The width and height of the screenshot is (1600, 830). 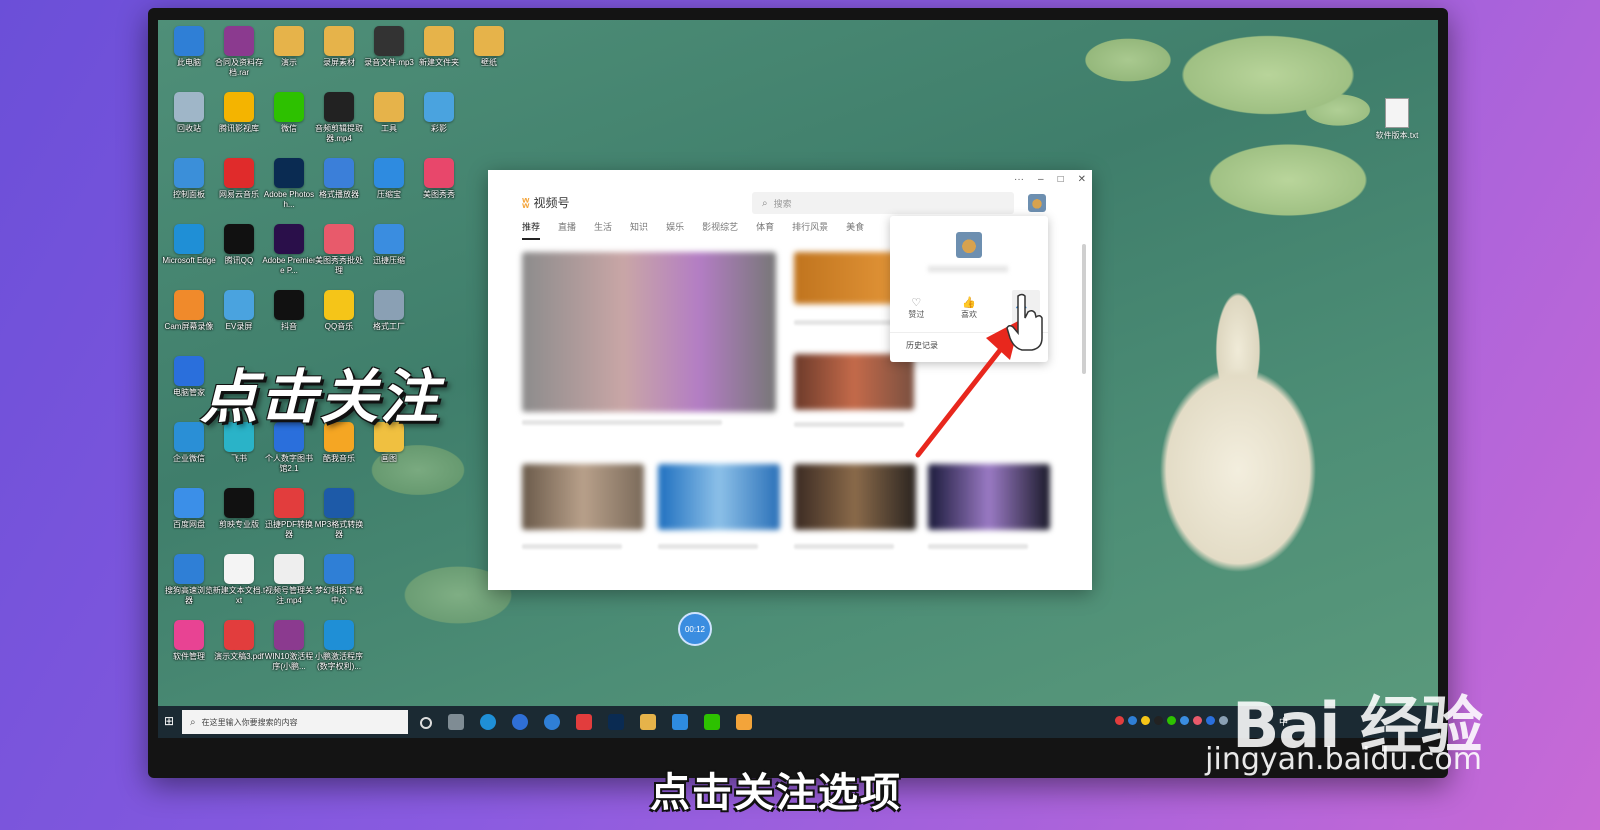 I want to click on desktop-icon: 彩影, so click(x=439, y=113).